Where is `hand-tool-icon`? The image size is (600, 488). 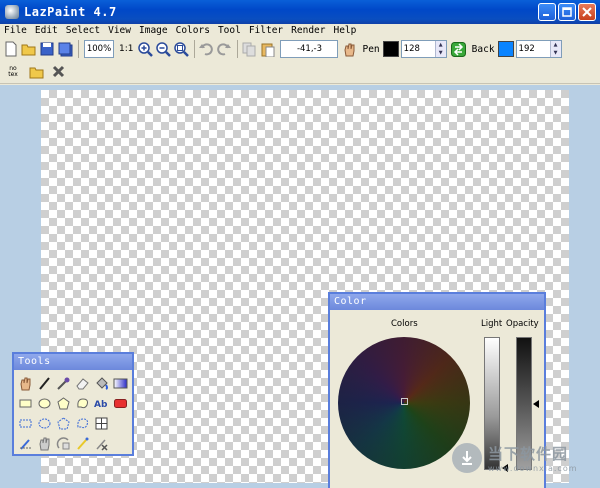 hand-tool-icon is located at coordinates (25, 383).